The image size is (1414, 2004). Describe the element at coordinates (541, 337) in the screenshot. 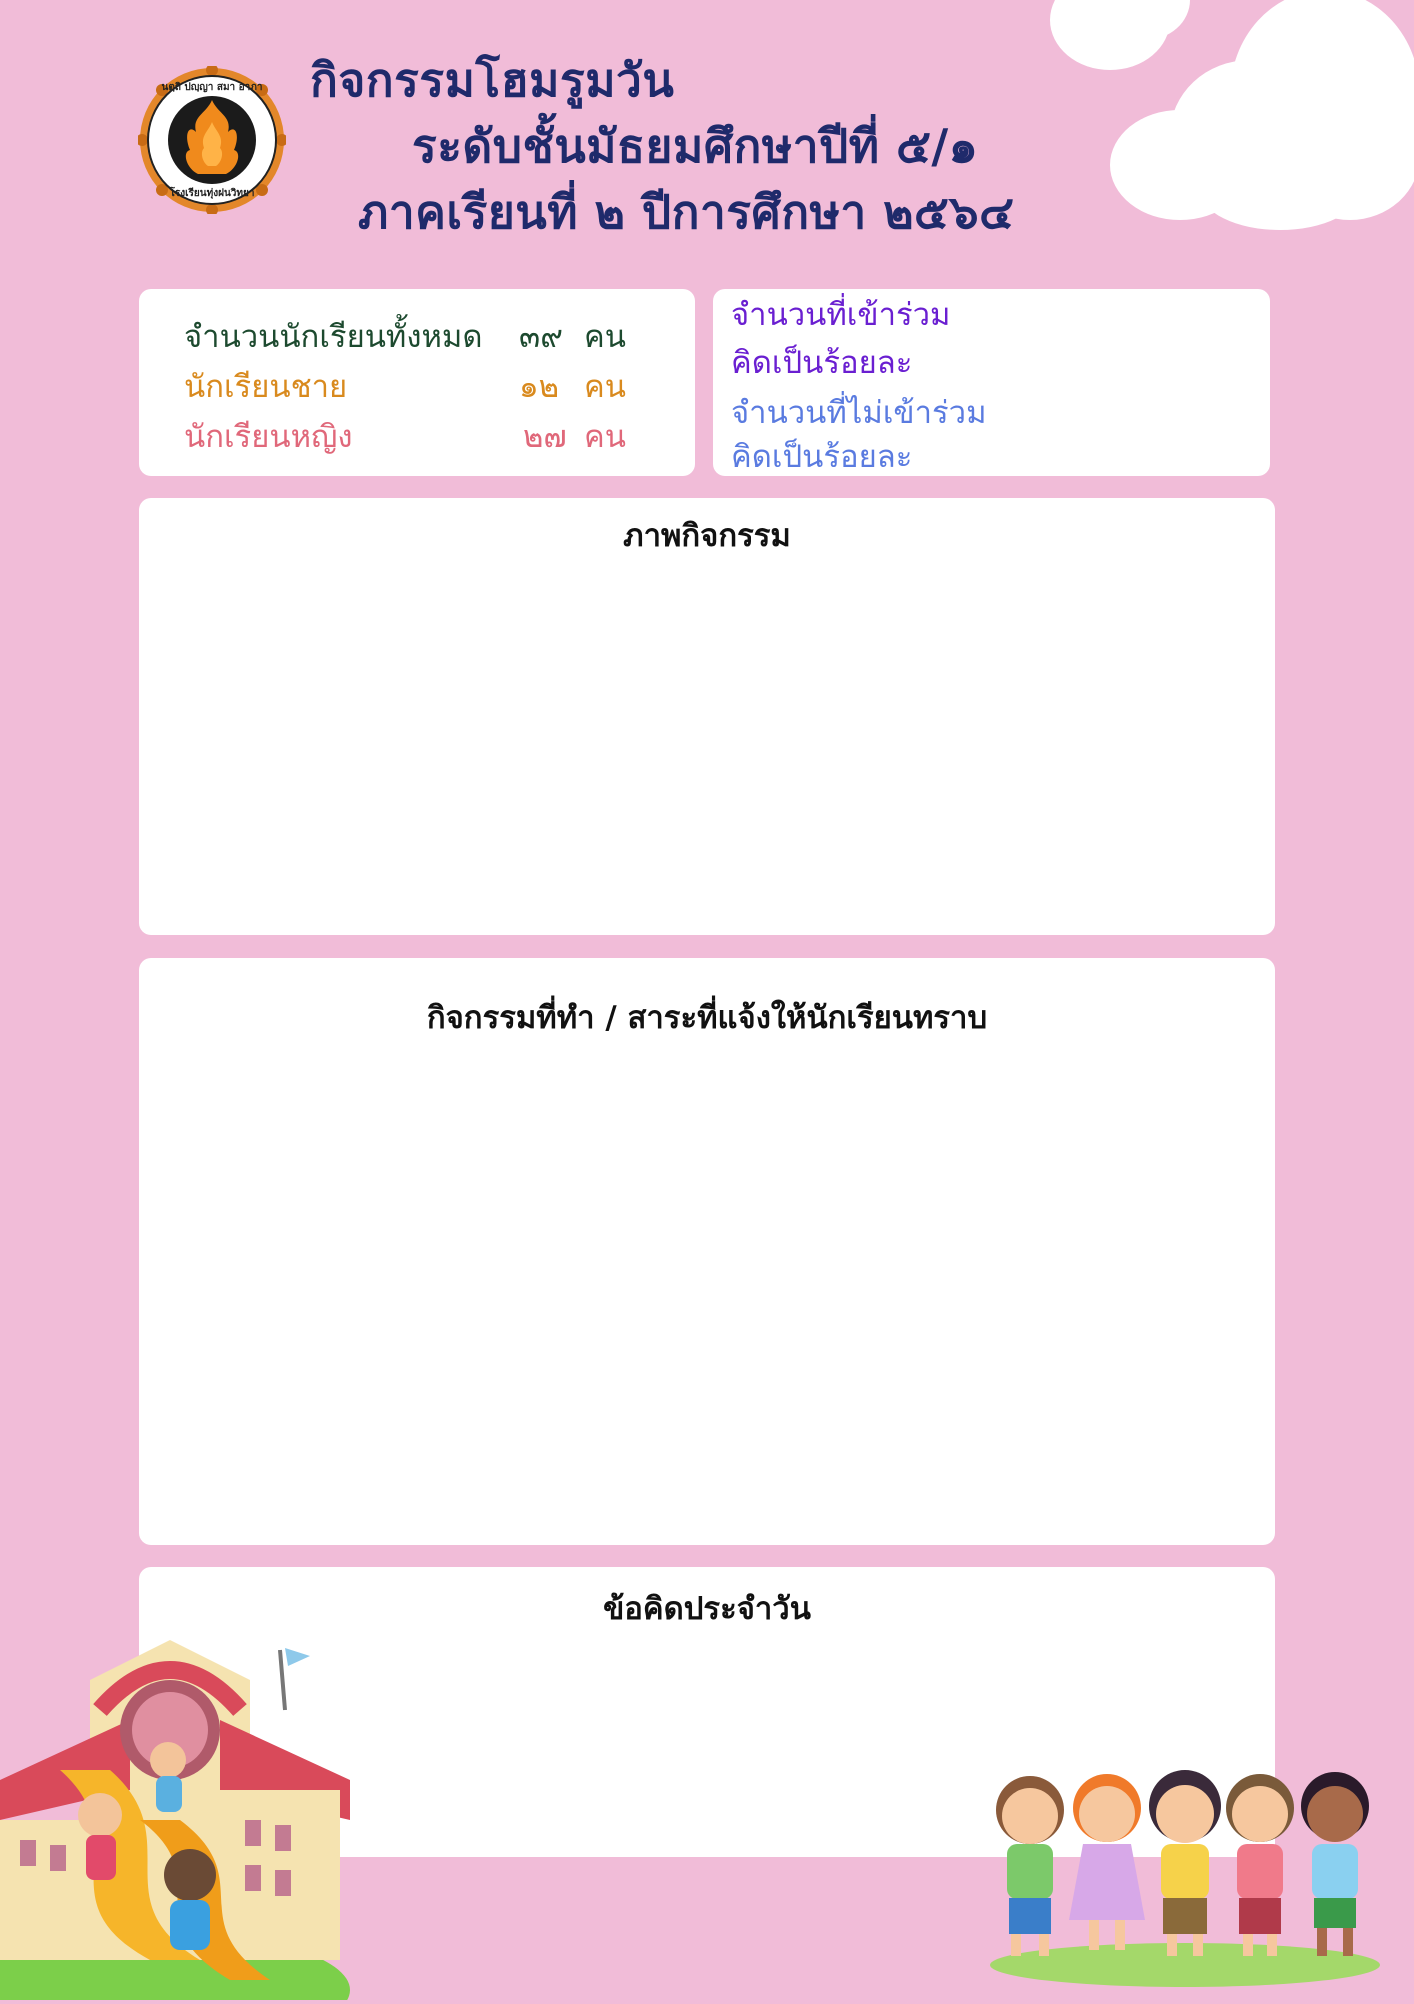

I see `total-students-value: ๓๙` at that location.